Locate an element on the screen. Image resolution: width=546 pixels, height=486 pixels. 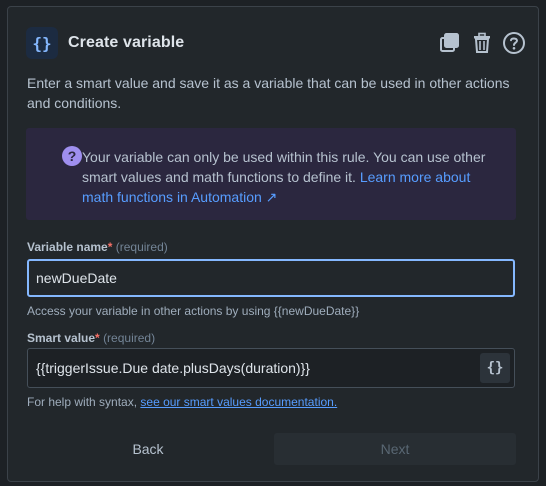
help-icon is located at coordinates (514, 43).